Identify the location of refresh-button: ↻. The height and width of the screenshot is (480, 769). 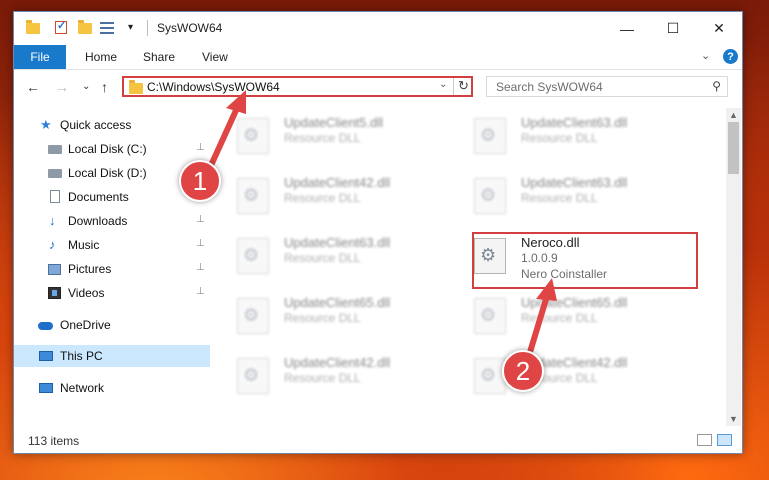
(463, 86).